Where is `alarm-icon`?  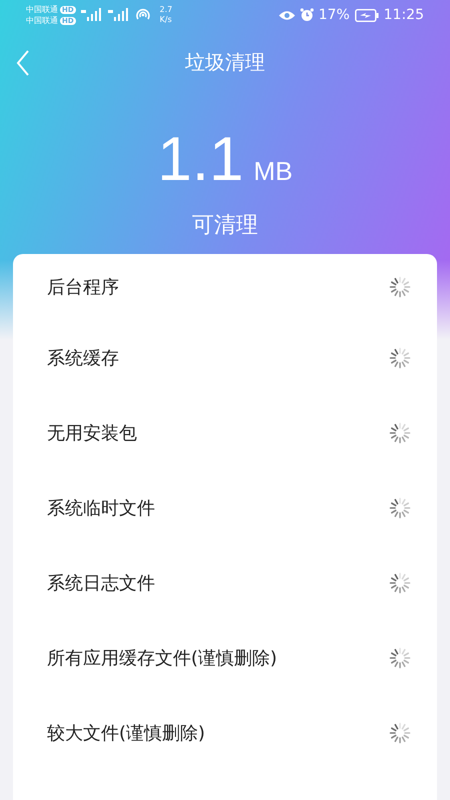 alarm-icon is located at coordinates (307, 15).